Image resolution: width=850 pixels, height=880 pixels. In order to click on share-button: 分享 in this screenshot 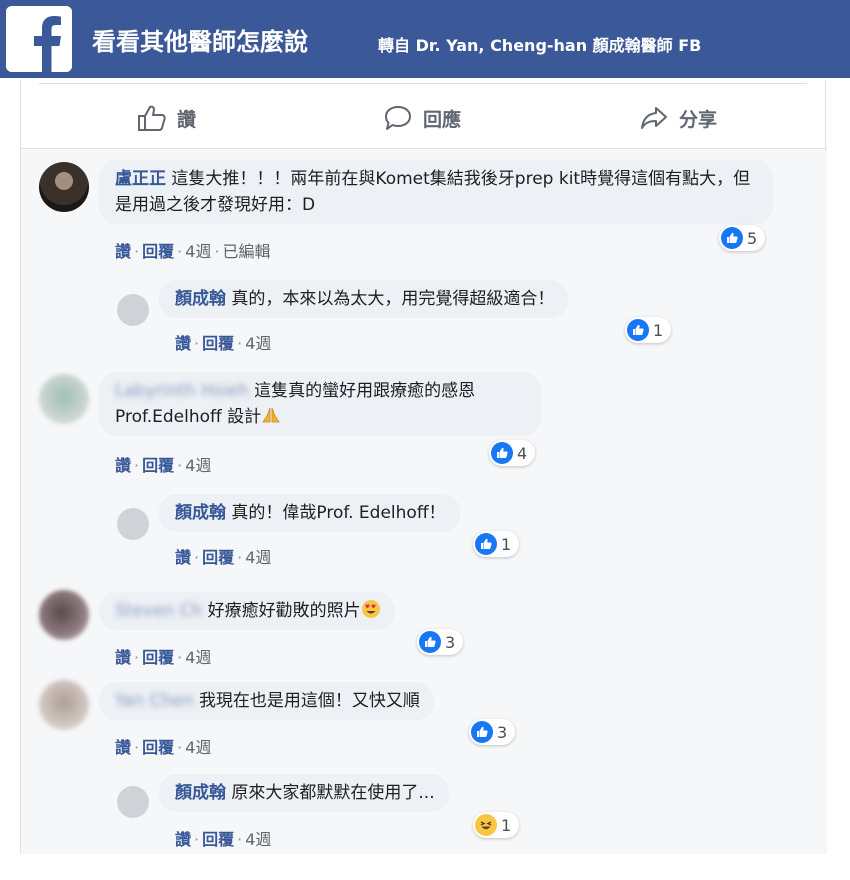, I will do `click(678, 118)`.